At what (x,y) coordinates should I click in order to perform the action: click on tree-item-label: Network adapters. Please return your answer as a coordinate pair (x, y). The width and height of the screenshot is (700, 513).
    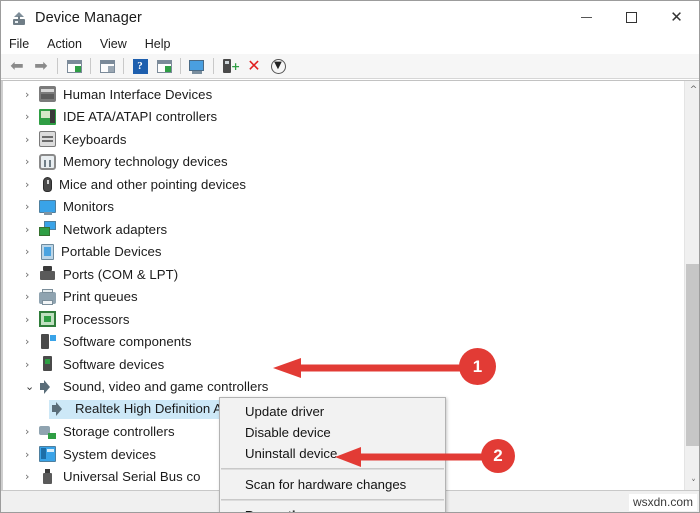
    Looking at the image, I should click on (115, 229).